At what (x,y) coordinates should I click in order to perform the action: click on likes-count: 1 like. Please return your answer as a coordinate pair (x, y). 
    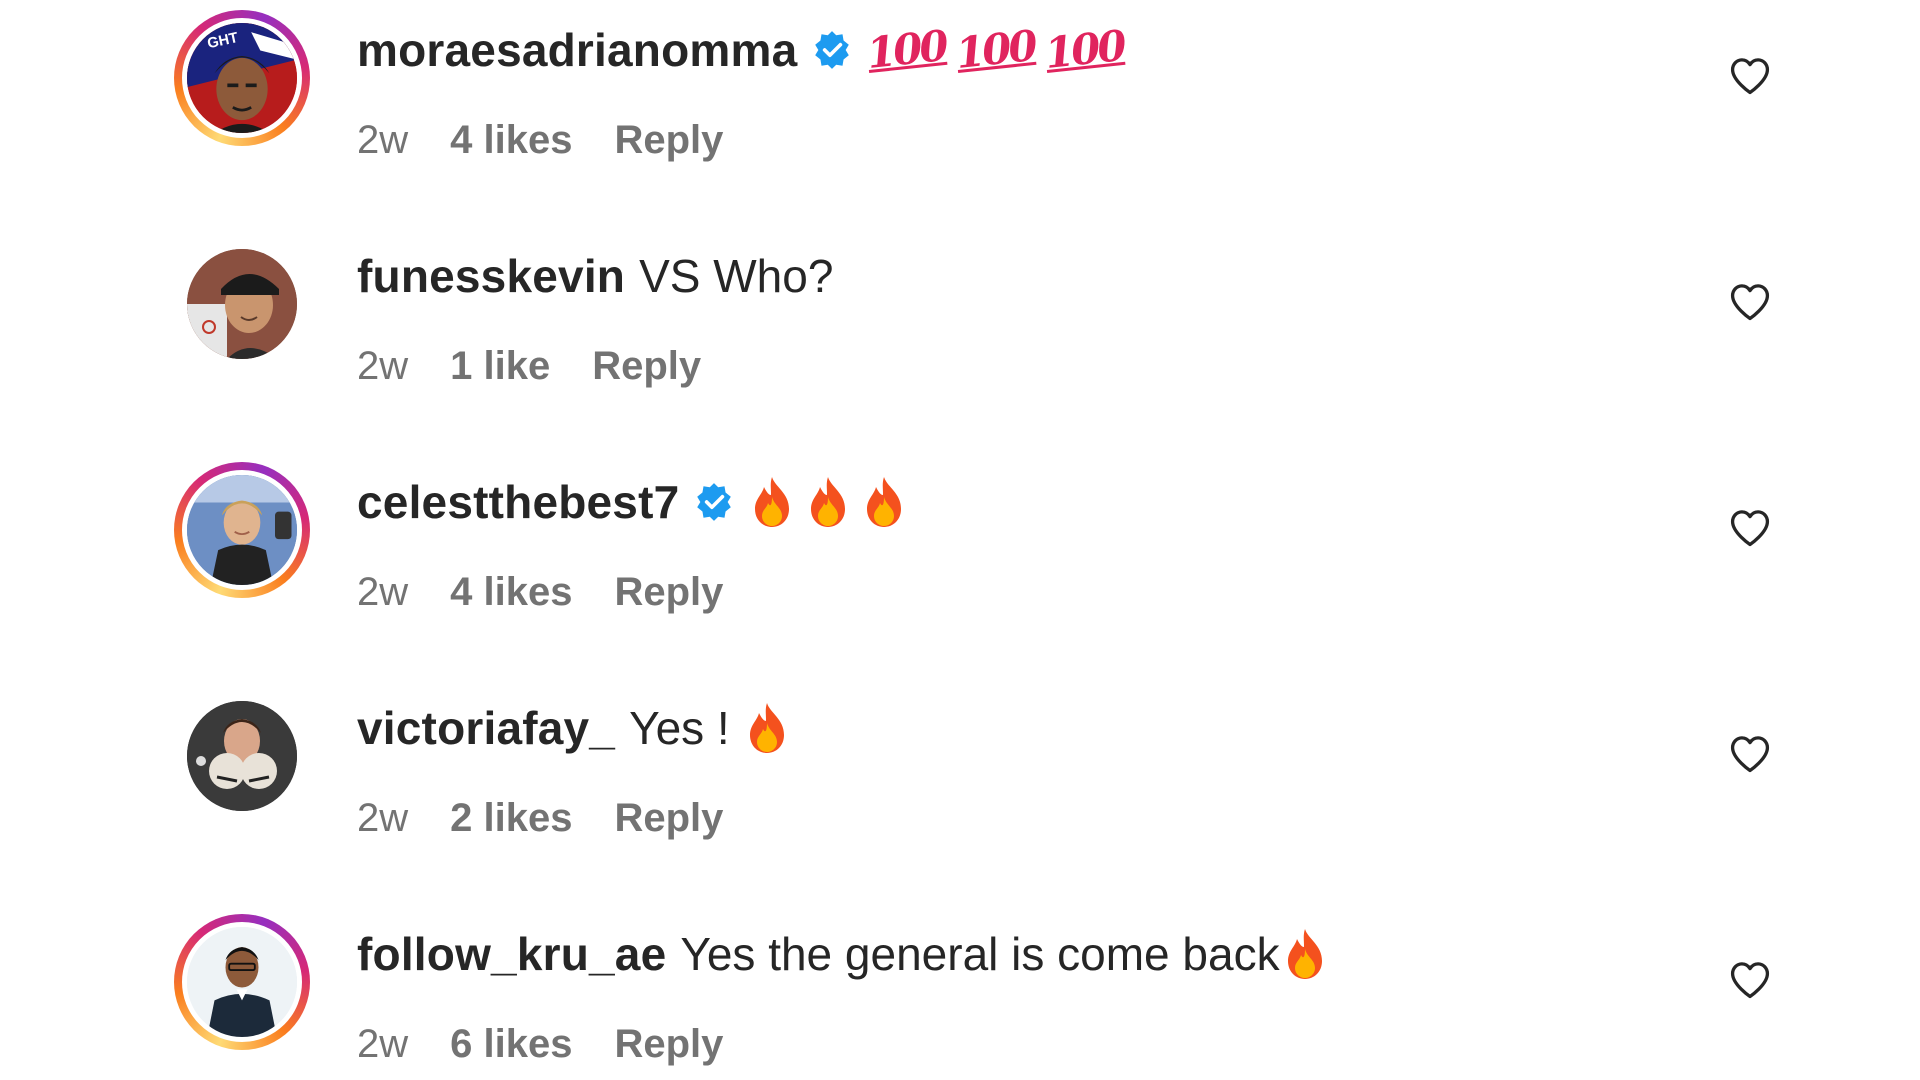
    Looking at the image, I should click on (500, 366).